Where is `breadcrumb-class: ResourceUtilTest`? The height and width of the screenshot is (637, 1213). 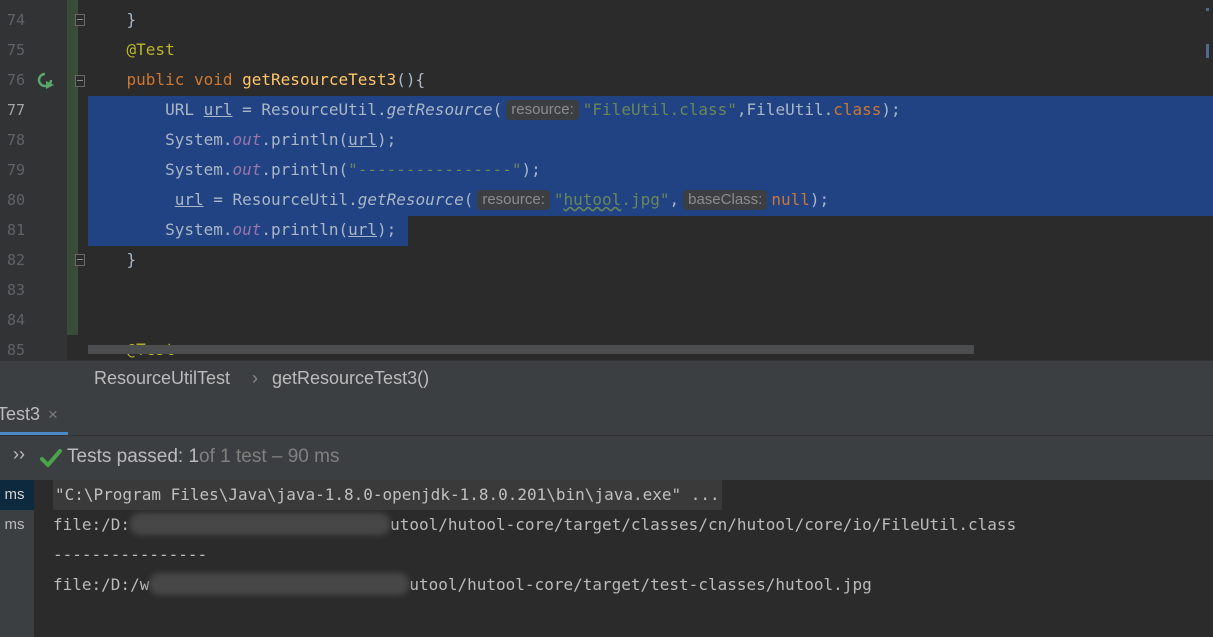 breadcrumb-class: ResourceUtilTest is located at coordinates (162, 378).